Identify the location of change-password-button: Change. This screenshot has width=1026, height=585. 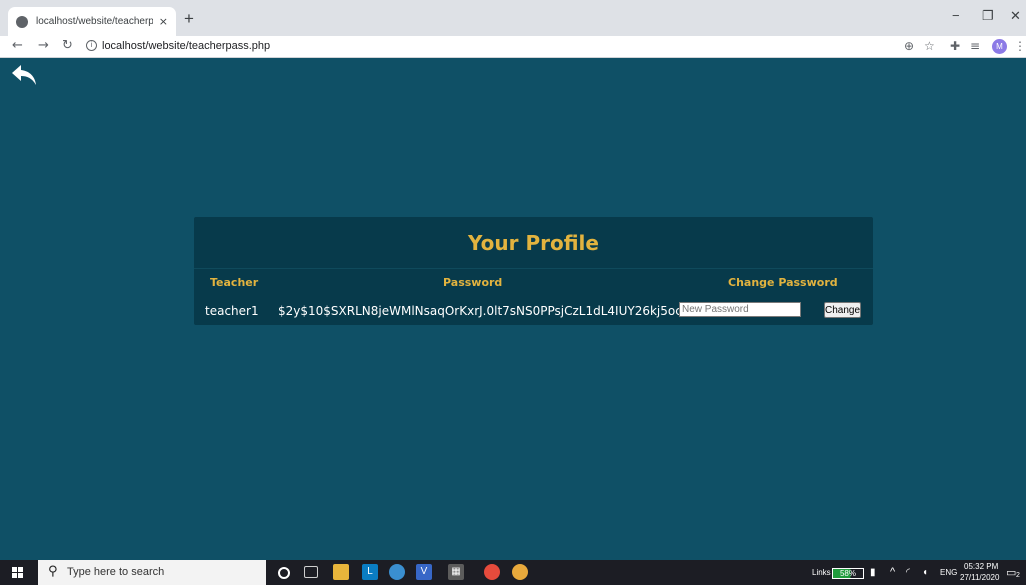
(842, 310).